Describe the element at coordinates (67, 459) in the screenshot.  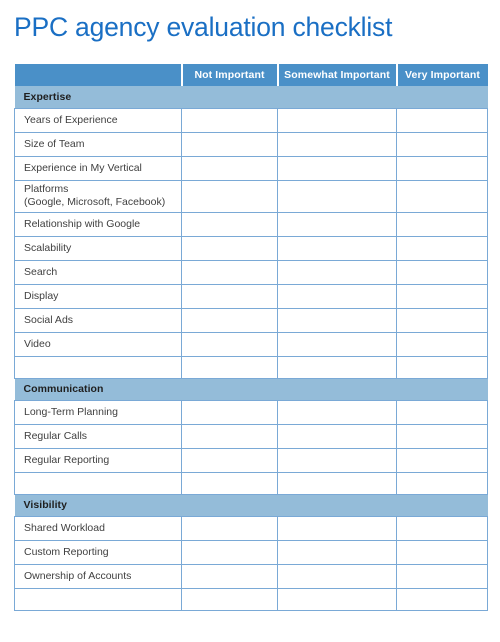
I see `row-label: Regular Reporting` at that location.